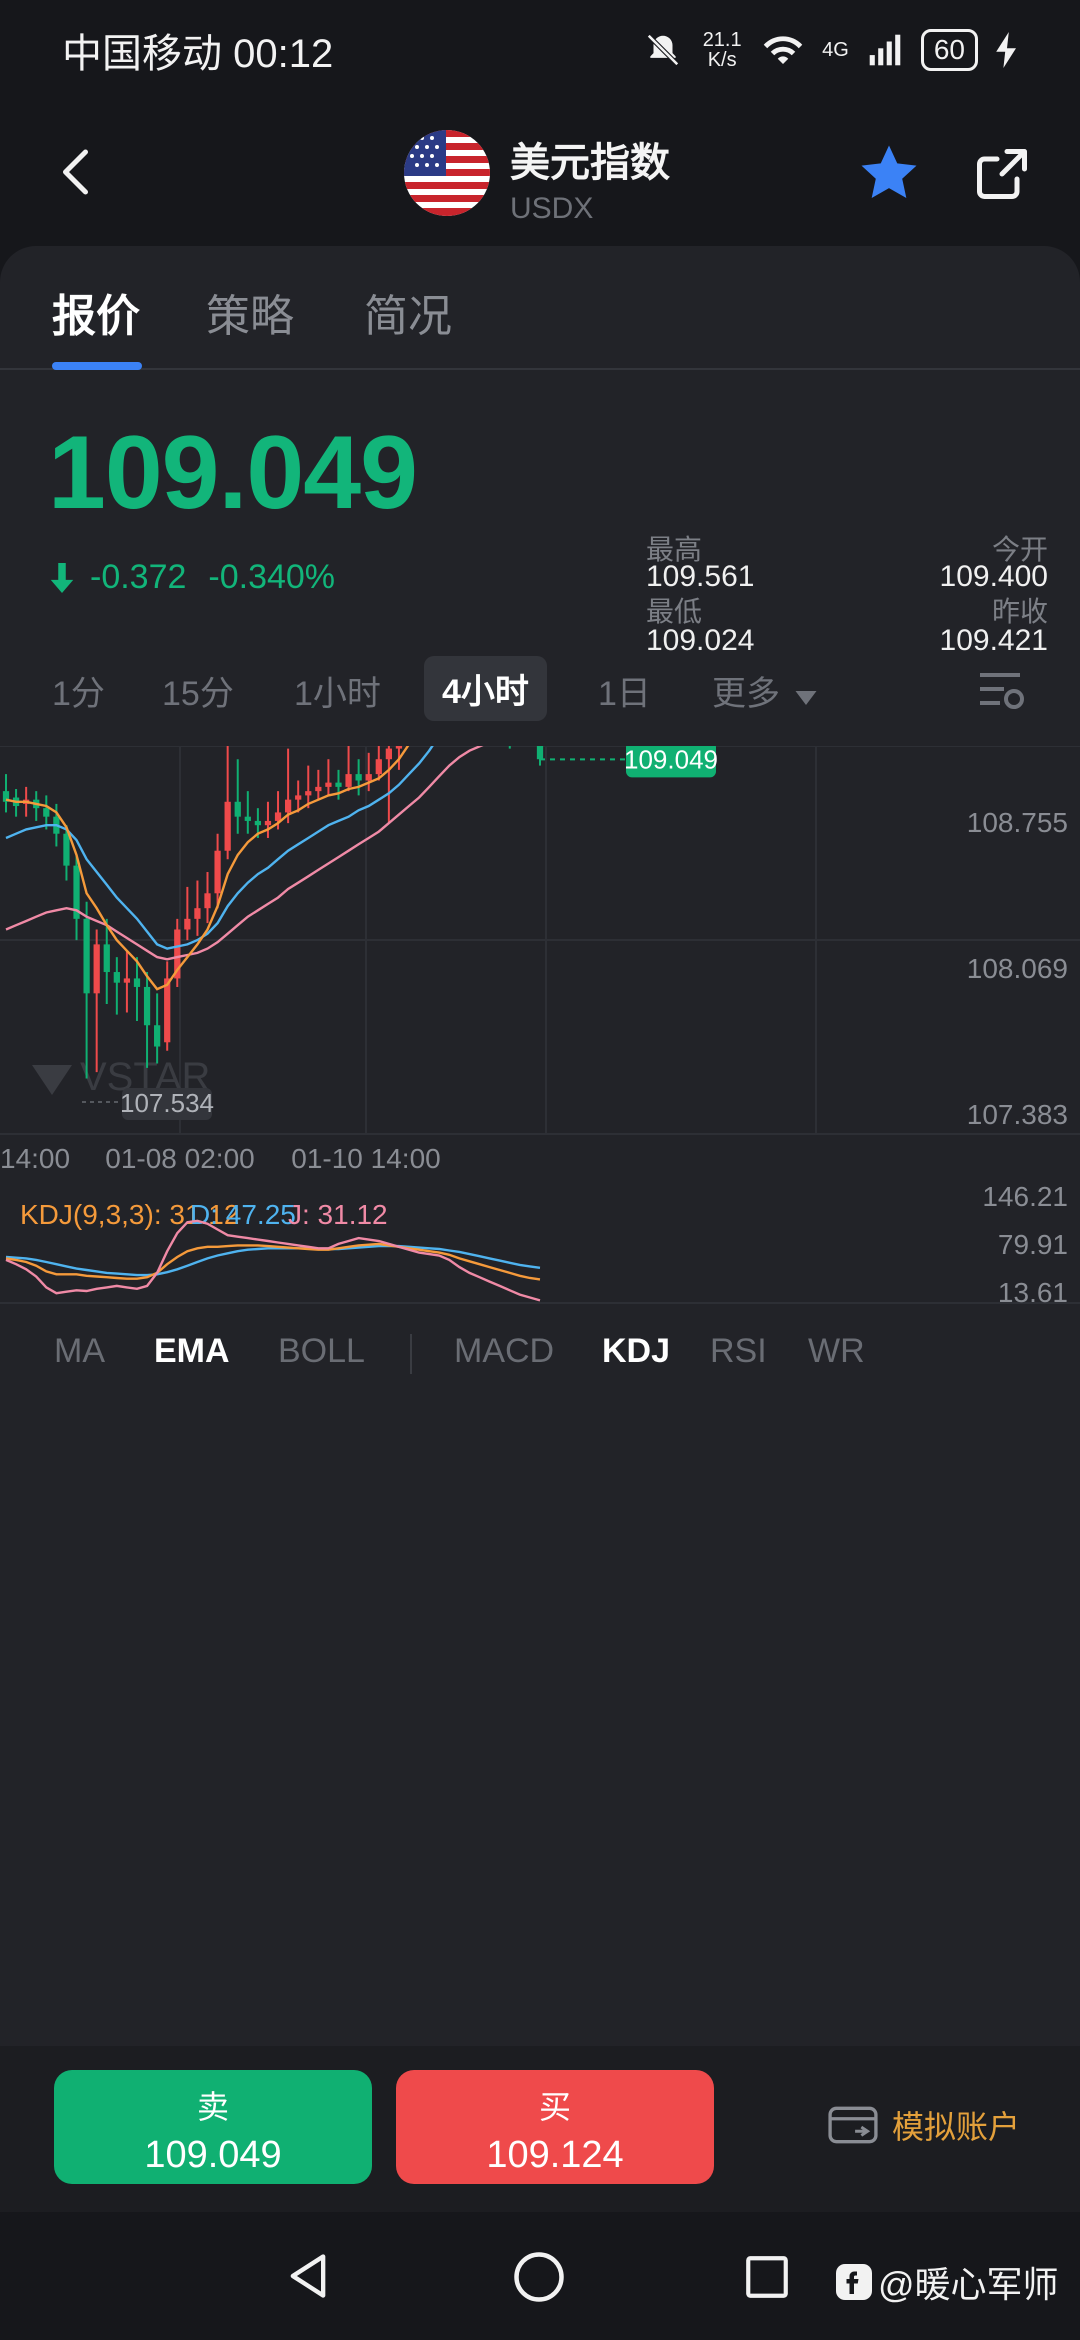 The height and width of the screenshot is (2340, 1080). I want to click on low-value: 109.024, so click(700, 640).